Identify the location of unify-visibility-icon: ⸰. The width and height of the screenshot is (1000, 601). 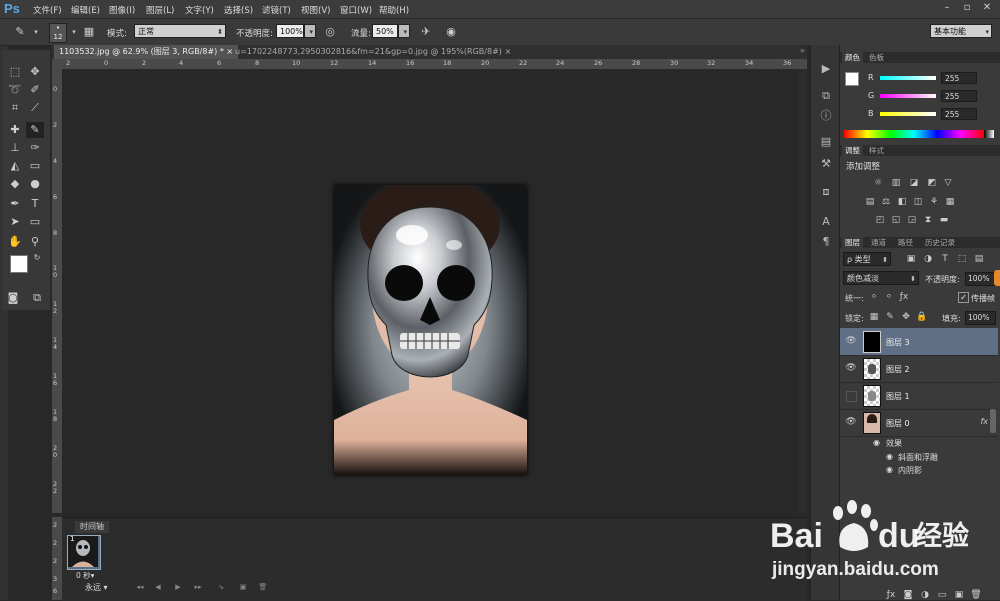
(889, 297).